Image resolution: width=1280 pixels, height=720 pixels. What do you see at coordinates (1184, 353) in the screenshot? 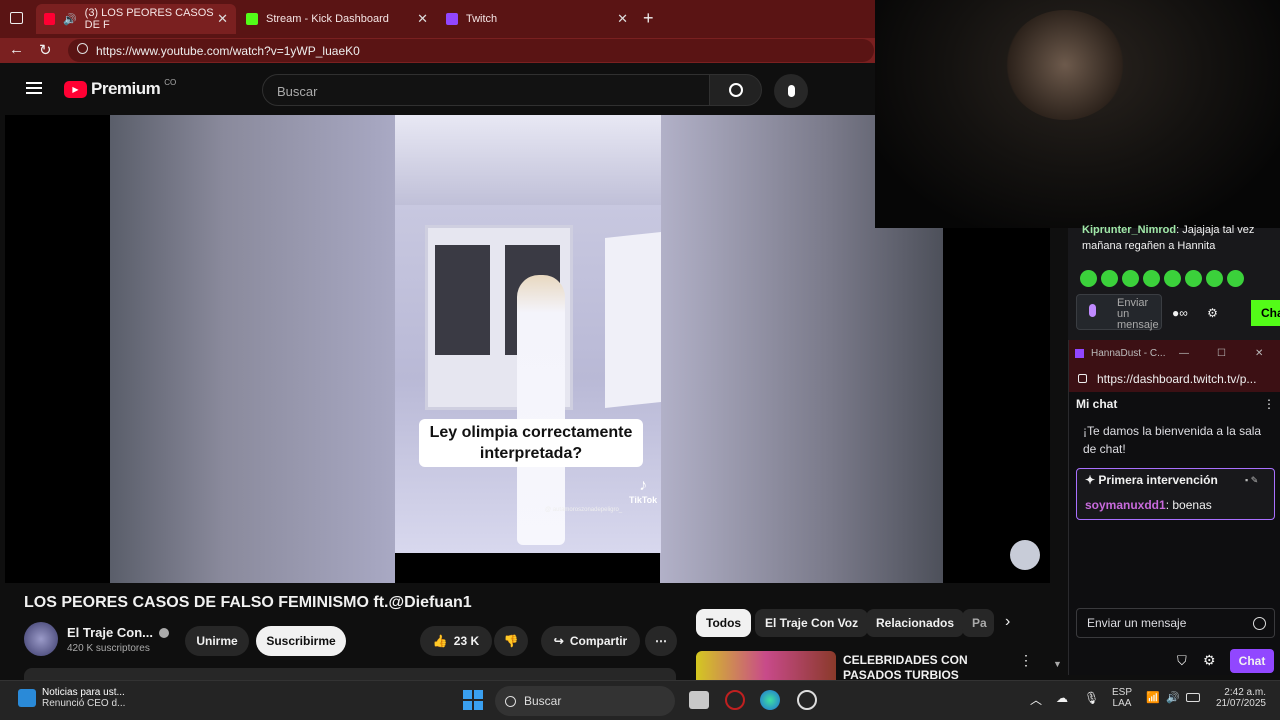
I see `minimize-icon: —` at bounding box center [1184, 353].